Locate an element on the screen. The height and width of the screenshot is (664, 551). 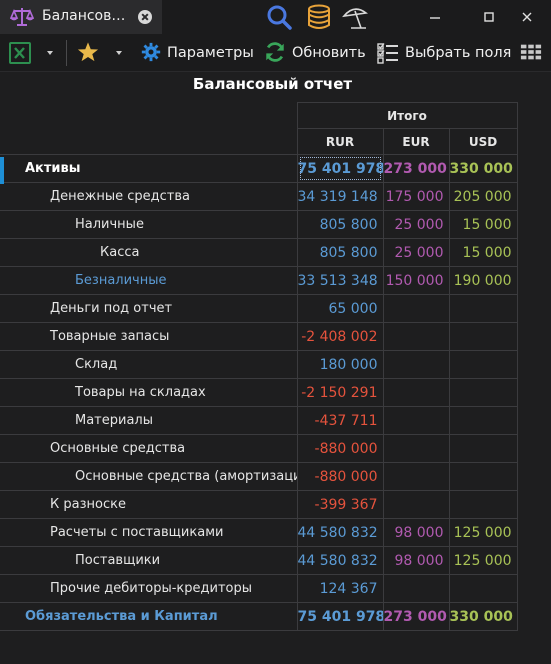
star-icon is located at coordinates (88, 52).